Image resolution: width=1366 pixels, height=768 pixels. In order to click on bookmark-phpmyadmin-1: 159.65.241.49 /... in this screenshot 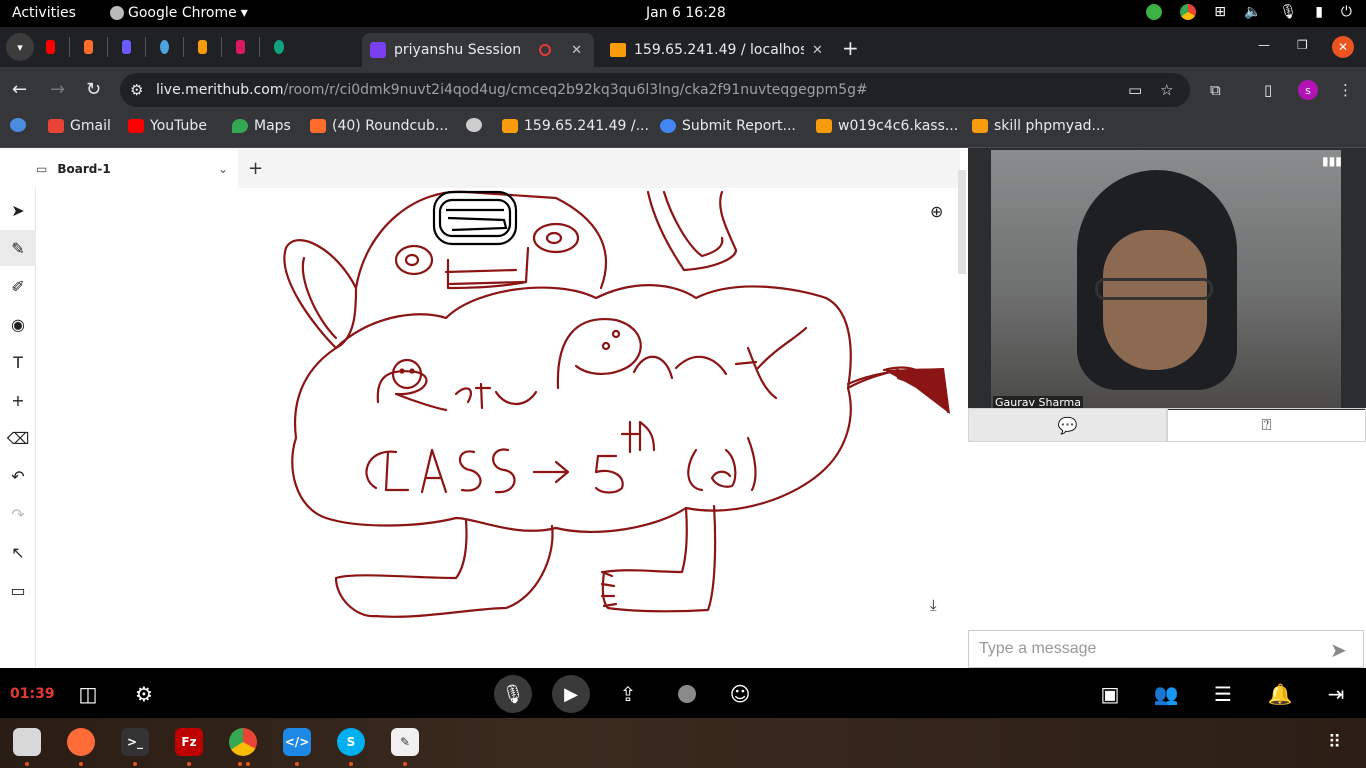, I will do `click(575, 126)`.